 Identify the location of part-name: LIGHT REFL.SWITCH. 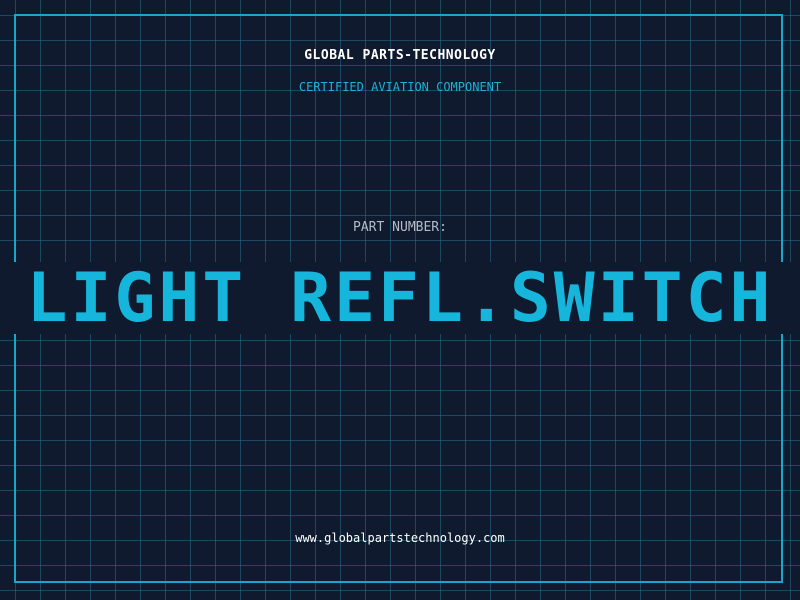
(400, 298).